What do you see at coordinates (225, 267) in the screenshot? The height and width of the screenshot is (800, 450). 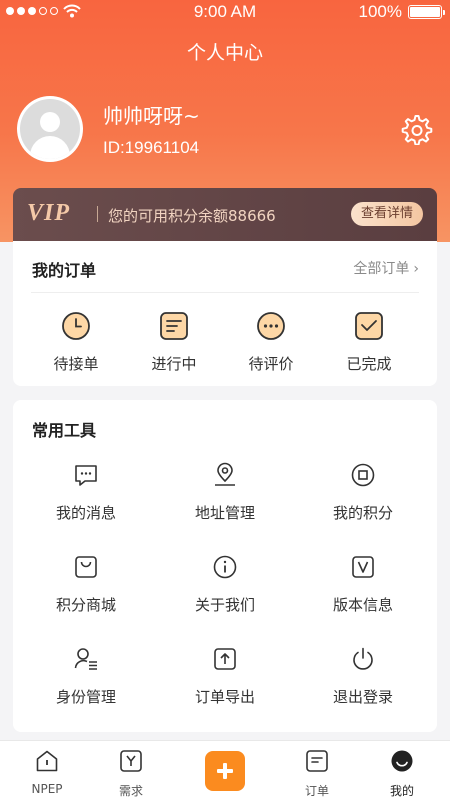 I see `orders-header: 我的订单 全部订单 ›` at bounding box center [225, 267].